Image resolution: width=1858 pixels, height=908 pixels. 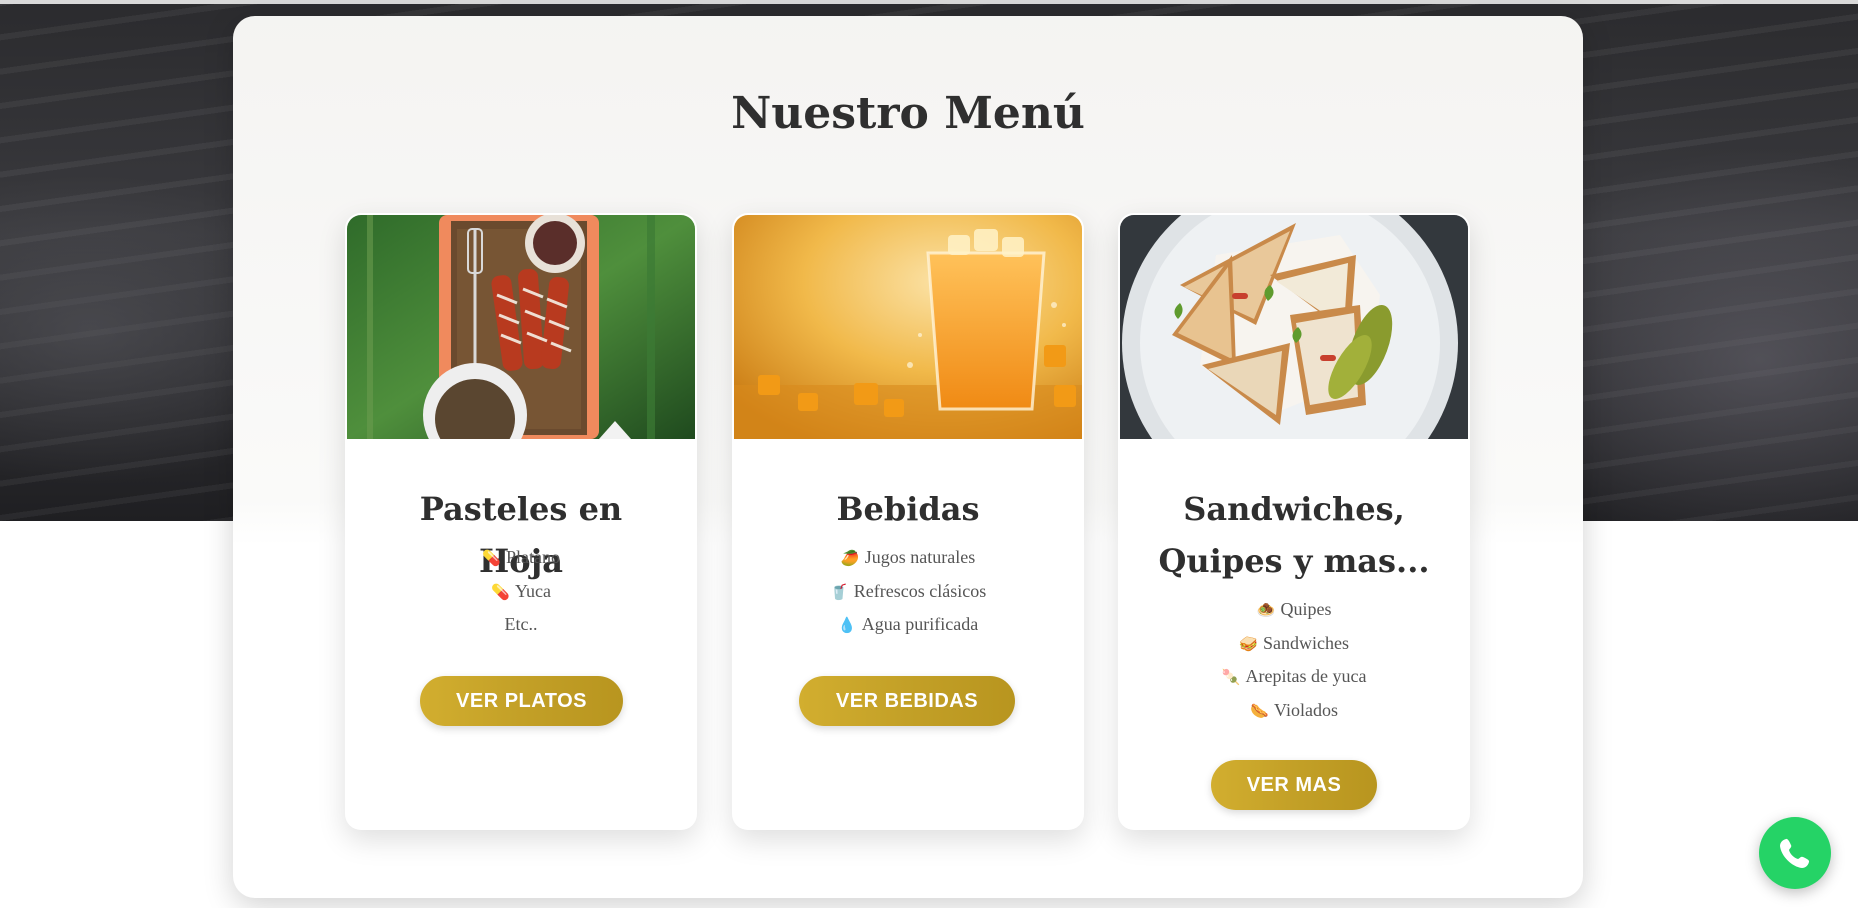 I want to click on sausage-icon: 🌭, so click(x=1259, y=710).